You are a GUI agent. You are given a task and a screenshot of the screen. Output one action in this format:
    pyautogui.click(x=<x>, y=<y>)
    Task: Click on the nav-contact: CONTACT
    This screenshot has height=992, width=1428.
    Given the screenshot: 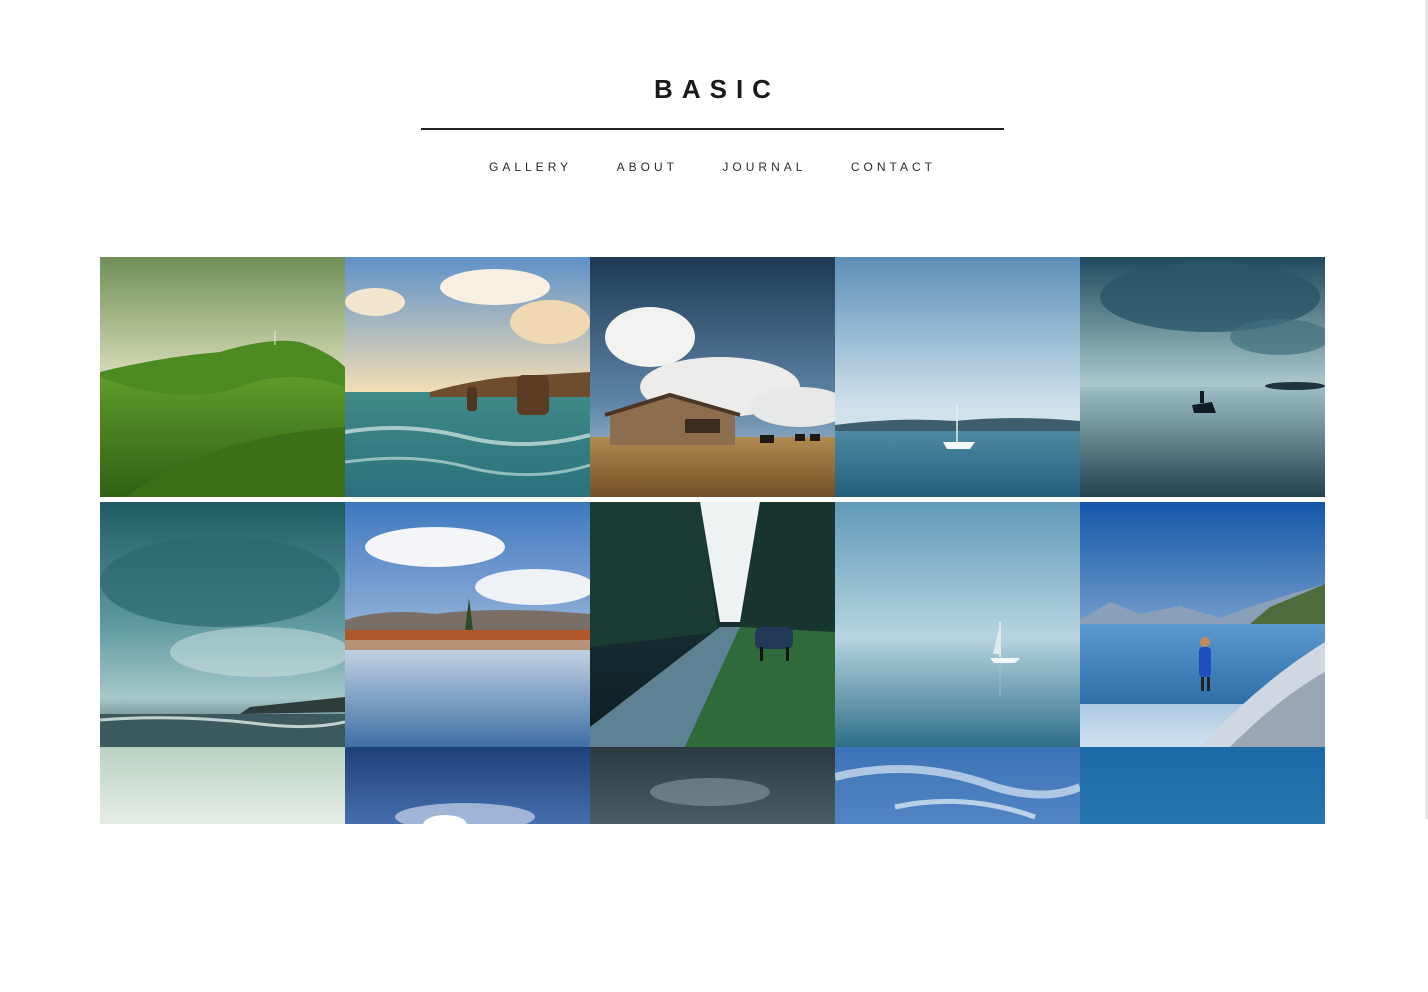 What is the action you would take?
    pyautogui.click(x=893, y=167)
    